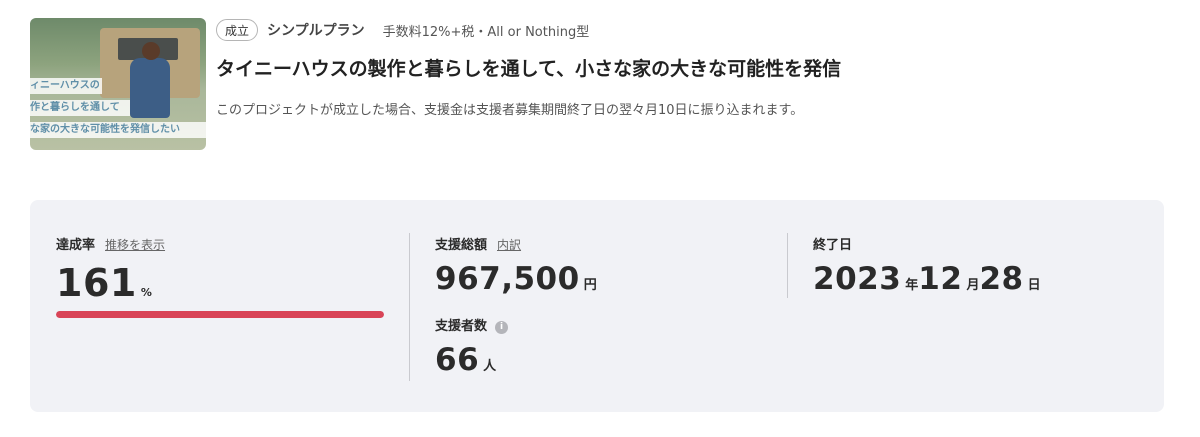  I want to click on end-year-unit: 年, so click(912, 285).